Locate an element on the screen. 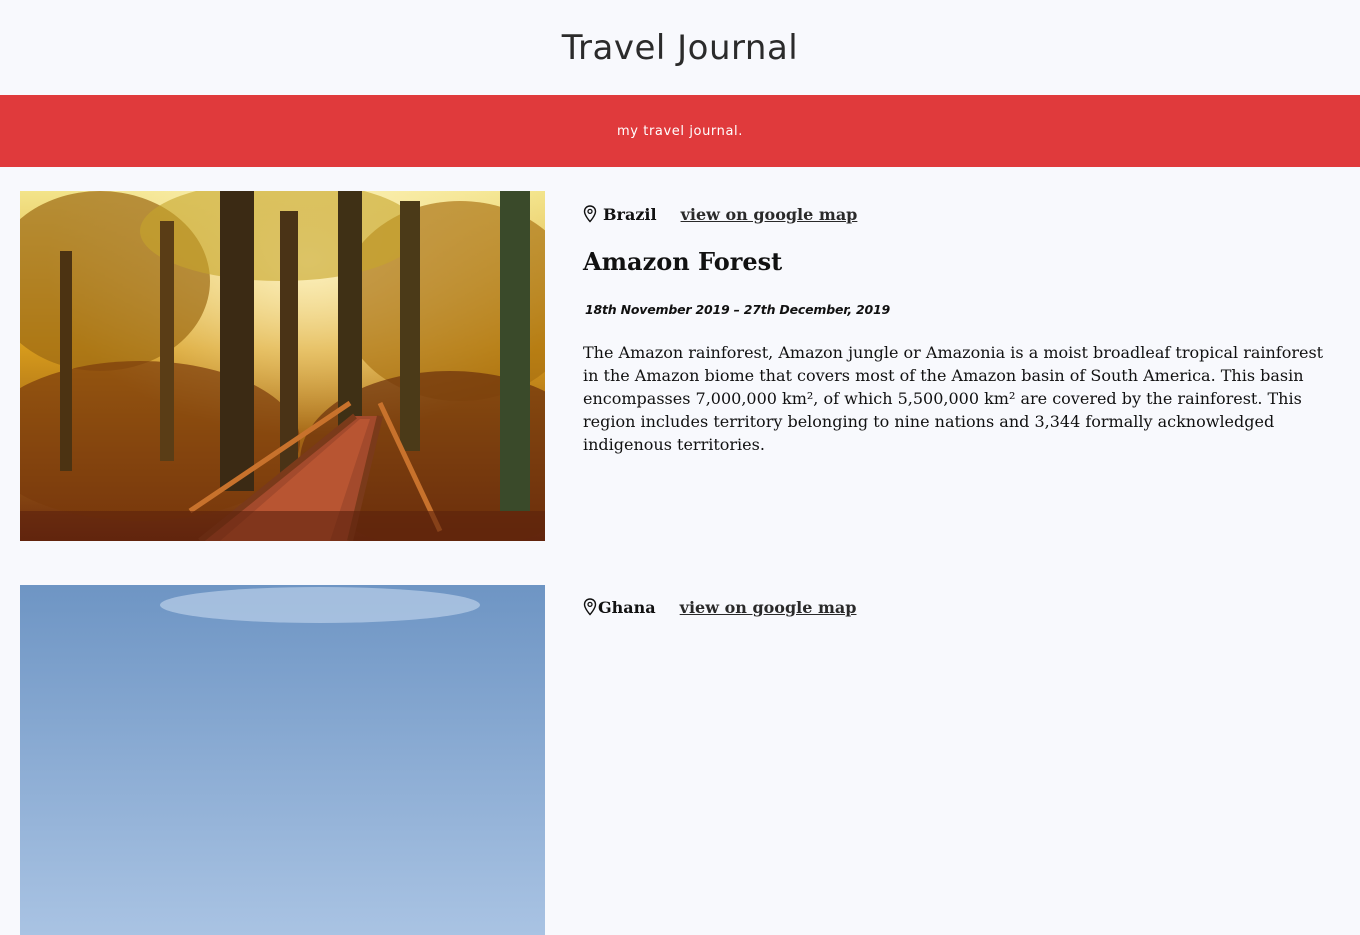 The image size is (1360, 935). page-title: Travel Journal is located at coordinates (680, 47).